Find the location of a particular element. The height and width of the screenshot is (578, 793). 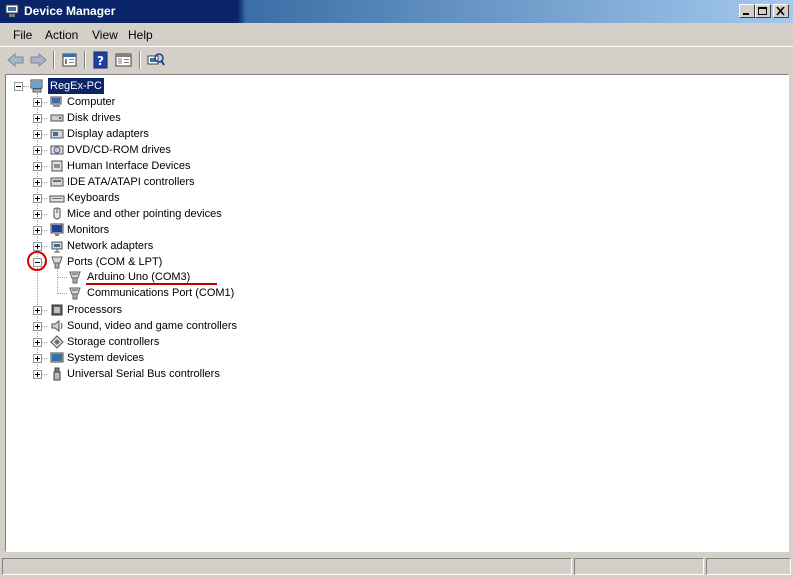

expand-toggle-sound-video-and-game-controllers is located at coordinates (37, 326).